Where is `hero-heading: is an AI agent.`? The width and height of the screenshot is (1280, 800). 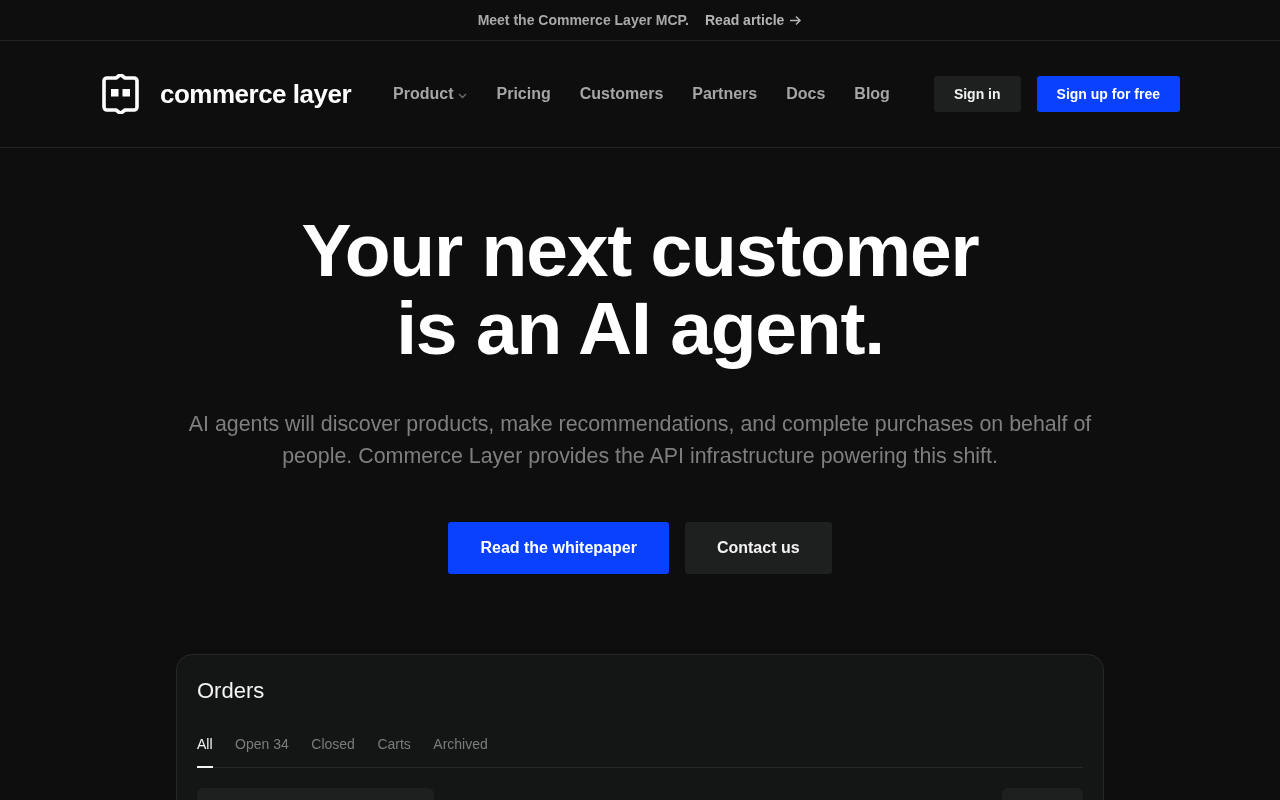 hero-heading: is an AI agent. is located at coordinates (640, 328).